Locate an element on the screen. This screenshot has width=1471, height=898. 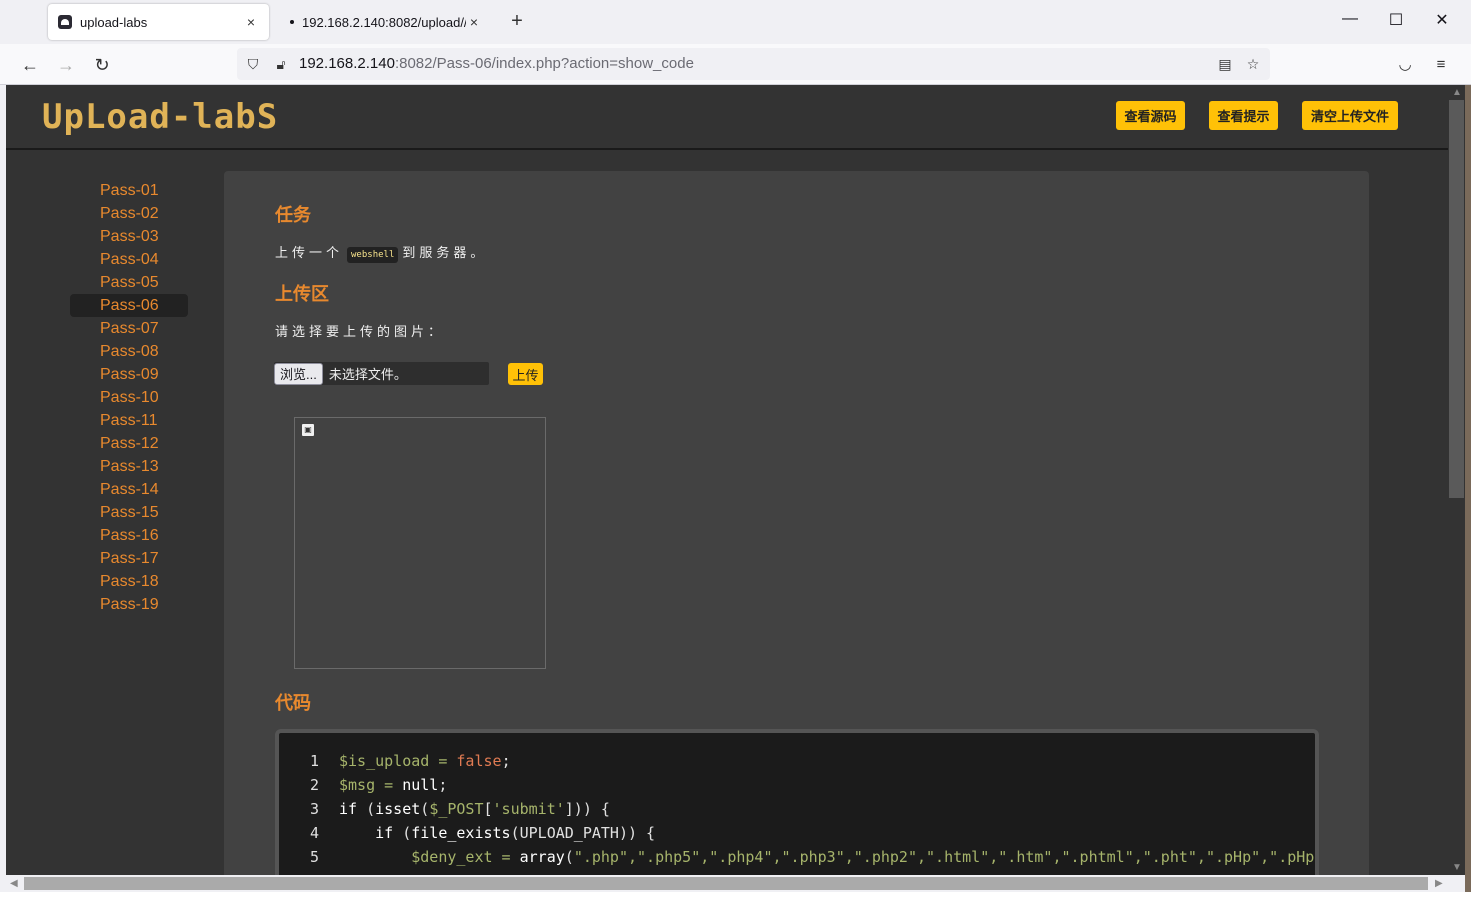
scroll-right-icon: ▶ is located at coordinates (1439, 883).